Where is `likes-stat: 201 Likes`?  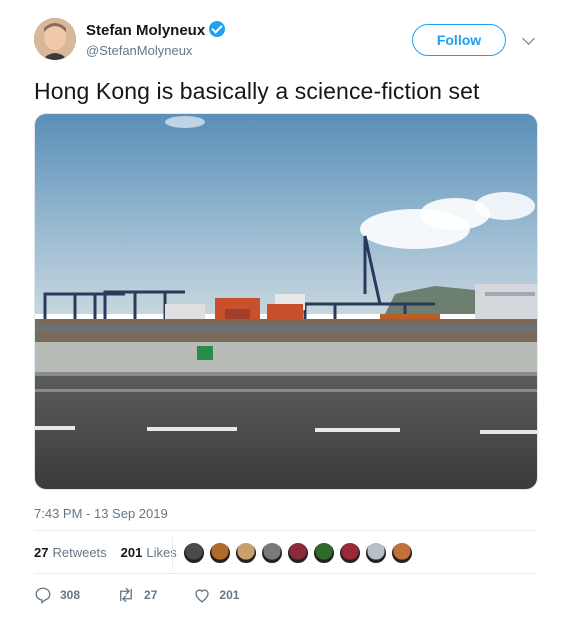 likes-stat: 201 Likes is located at coordinates (149, 552).